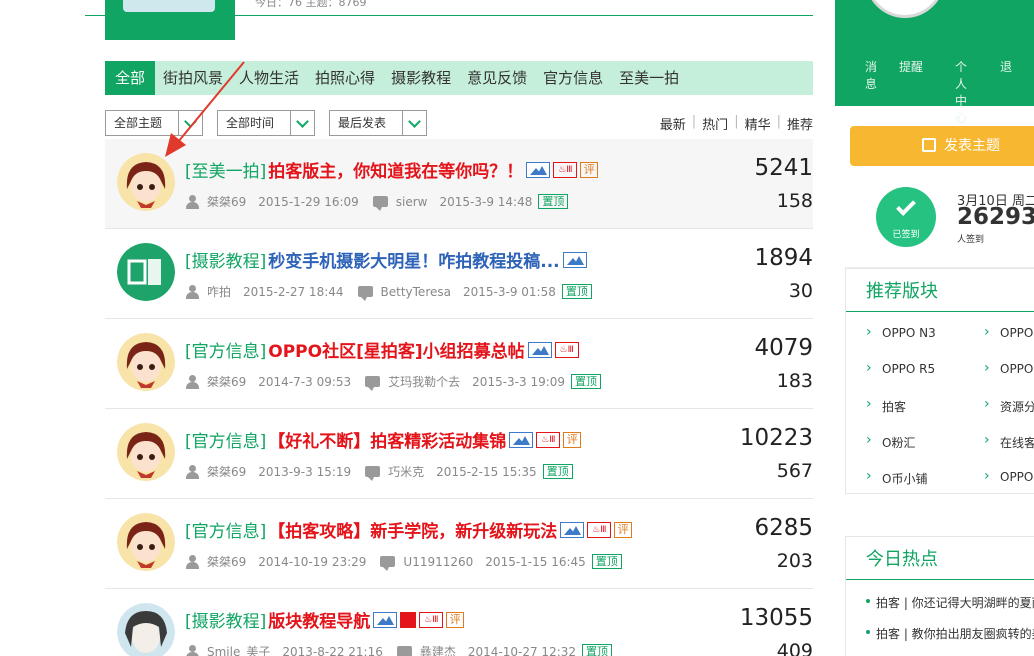 This screenshot has height=656, width=1034. Describe the element at coordinates (783, 528) in the screenshot. I see `thread-view-count: 6285` at that location.